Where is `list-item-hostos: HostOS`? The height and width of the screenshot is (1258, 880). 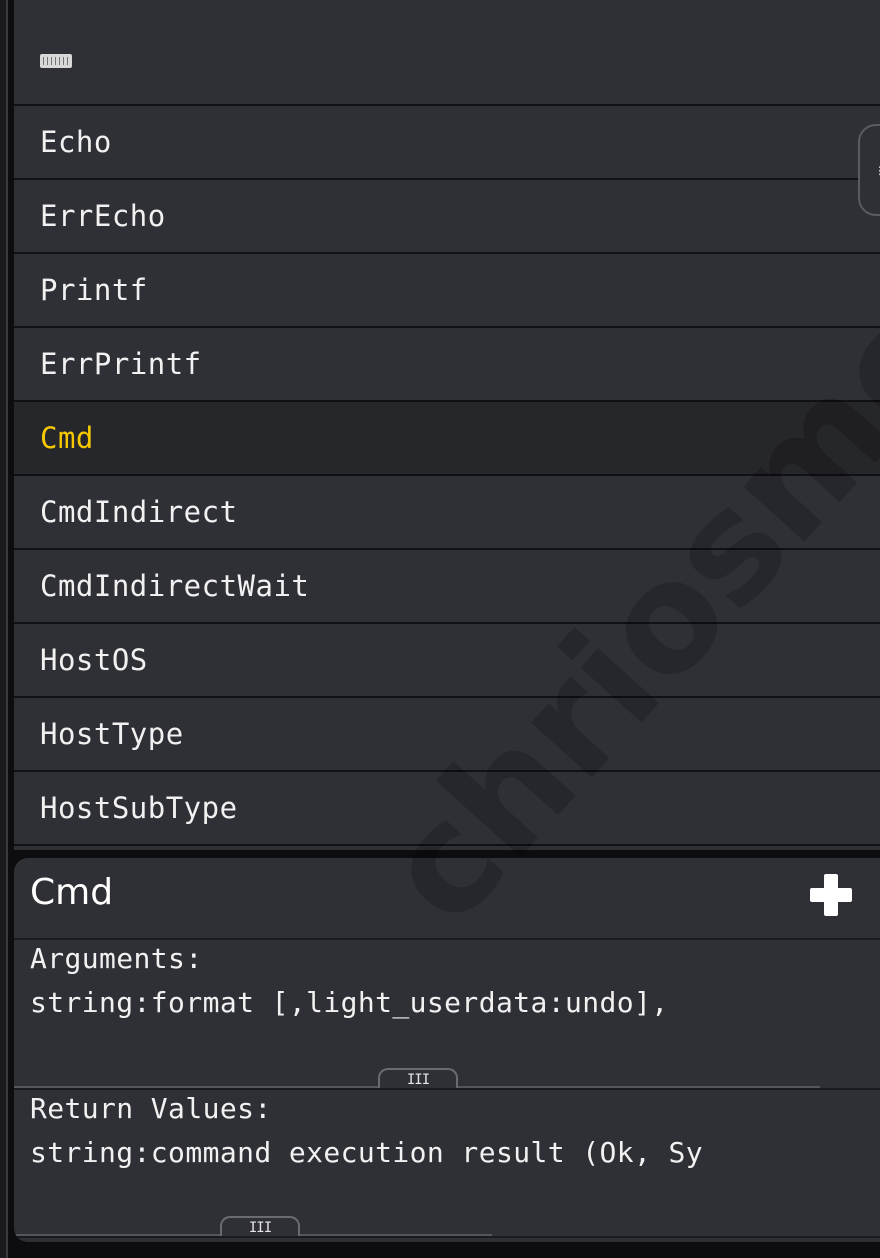
list-item-hostos: HostOS is located at coordinates (447, 661).